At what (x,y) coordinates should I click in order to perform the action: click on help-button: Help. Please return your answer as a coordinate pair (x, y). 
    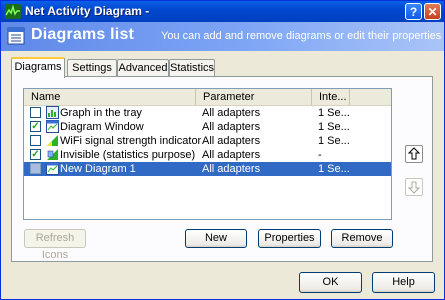
    Looking at the image, I should click on (403, 282).